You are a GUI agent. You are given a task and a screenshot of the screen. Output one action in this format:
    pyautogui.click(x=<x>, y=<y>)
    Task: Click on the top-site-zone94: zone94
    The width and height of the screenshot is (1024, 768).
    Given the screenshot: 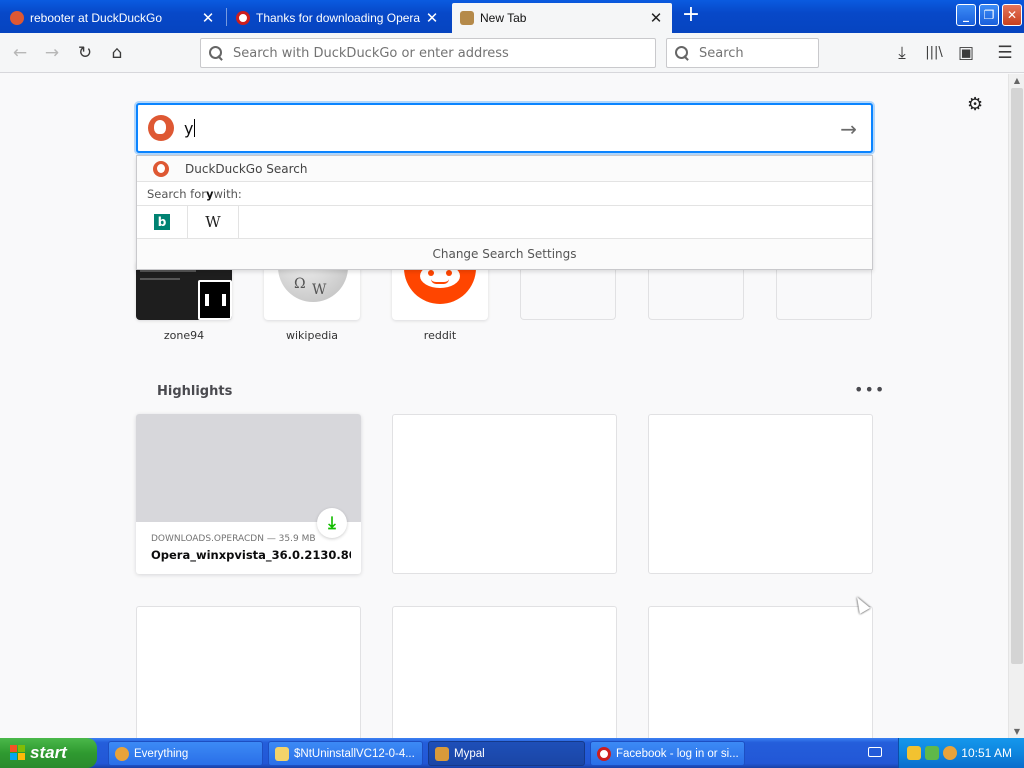 What is the action you would take?
    pyautogui.click(x=184, y=302)
    